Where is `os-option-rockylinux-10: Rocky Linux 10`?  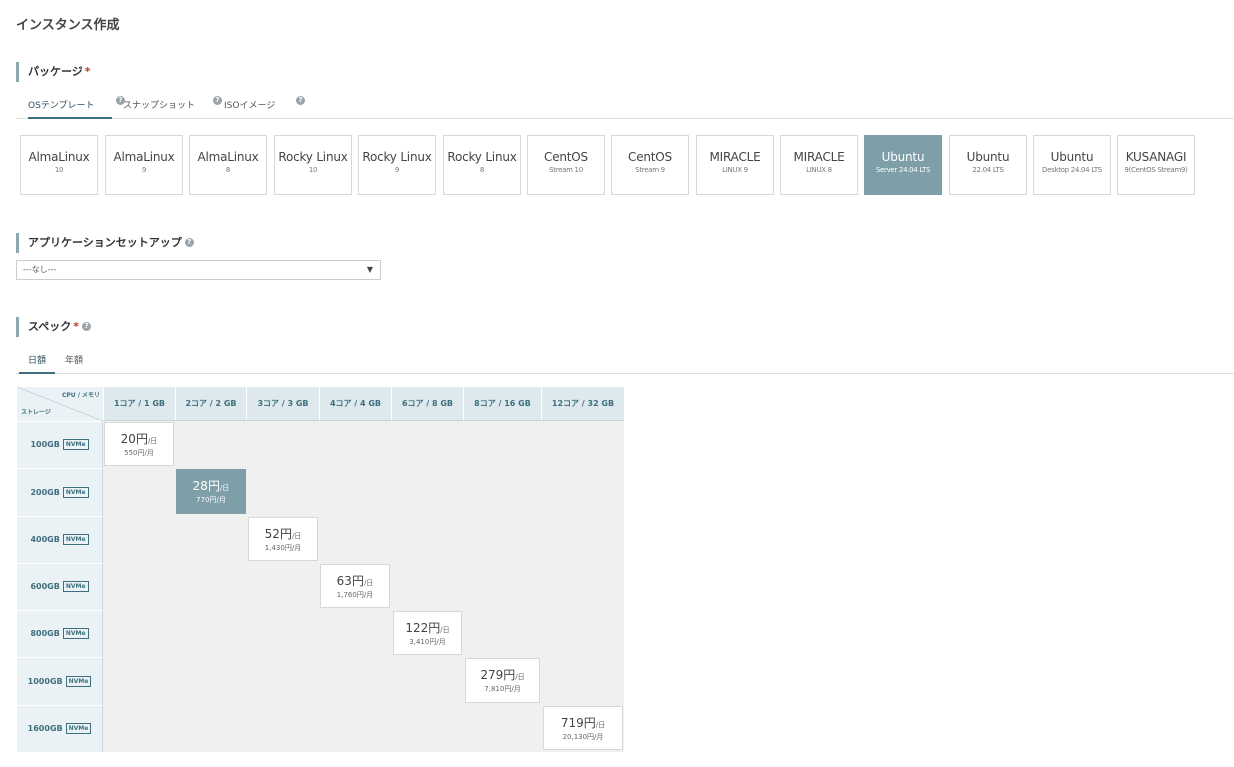 os-option-rockylinux-10: Rocky Linux 10 is located at coordinates (313, 165).